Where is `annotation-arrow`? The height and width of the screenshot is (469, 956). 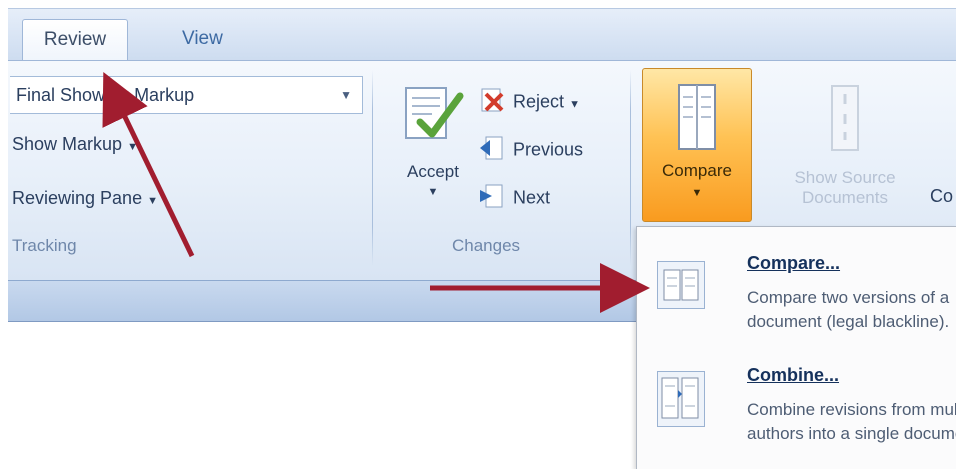 annotation-arrow is located at coordinates (148, 164).